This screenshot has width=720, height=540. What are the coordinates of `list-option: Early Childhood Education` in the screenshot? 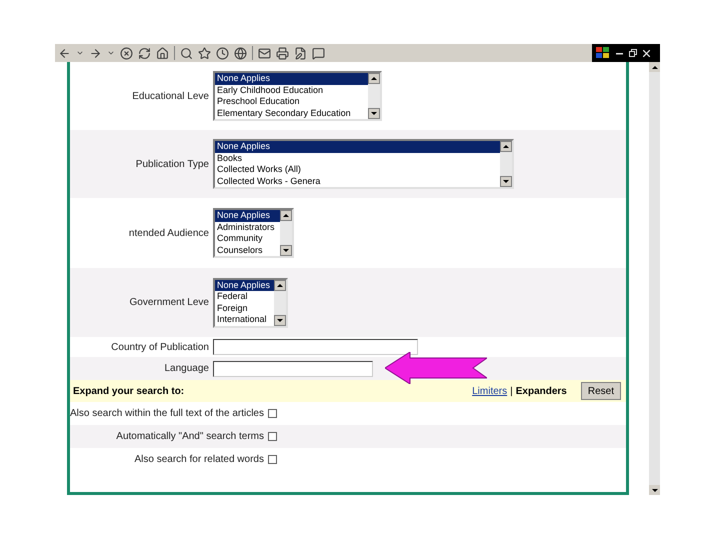 It's located at (291, 90).